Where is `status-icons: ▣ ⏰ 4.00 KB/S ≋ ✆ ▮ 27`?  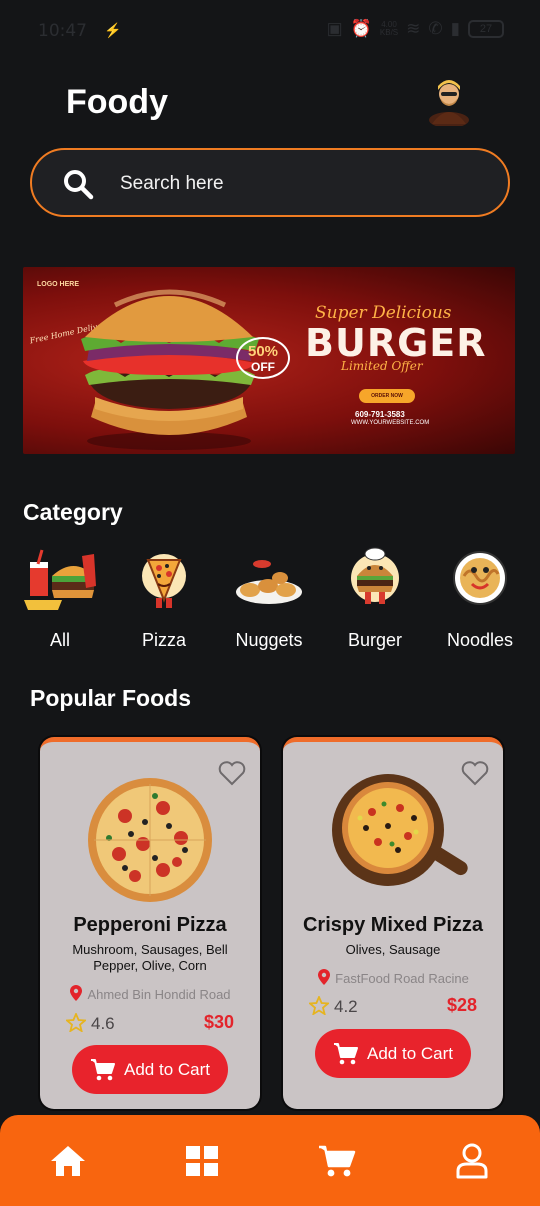
status-icons: ▣ ⏰ 4.00 KB/S ≋ ✆ ▮ 27 is located at coordinates (415, 29).